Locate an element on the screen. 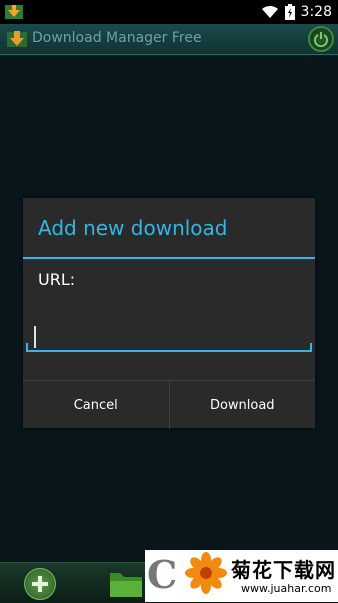 The height and width of the screenshot is (603, 338). input-corner-right is located at coordinates (311, 346).